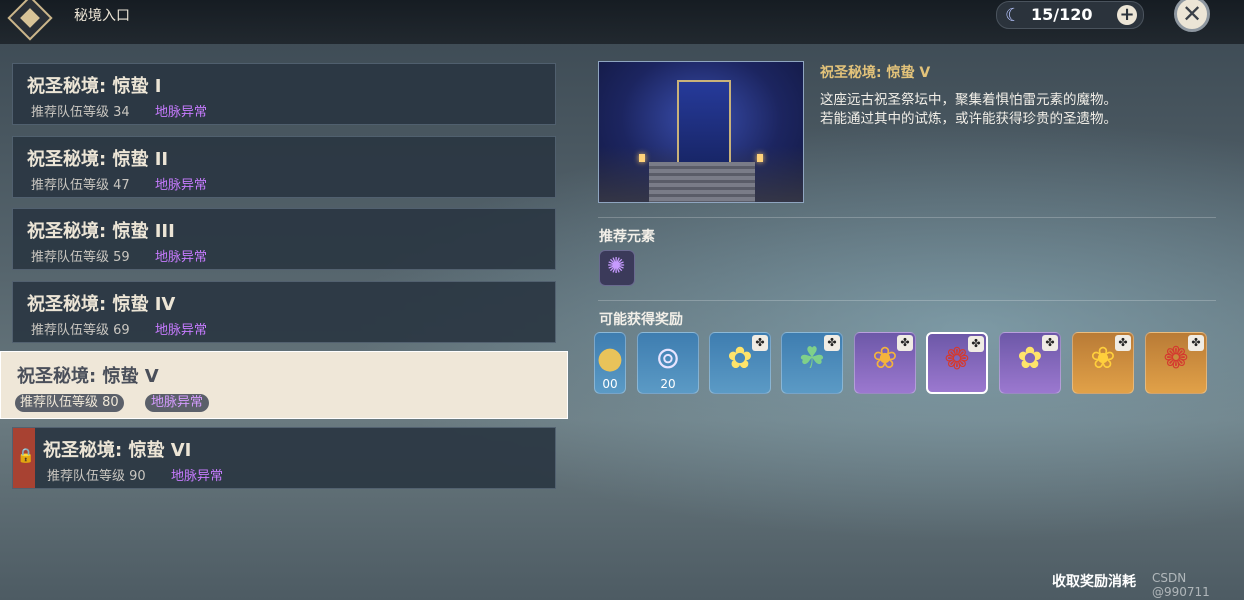 Image resolution: width=1244 pixels, height=600 pixels. I want to click on lock-bar: 🔒, so click(24, 458).